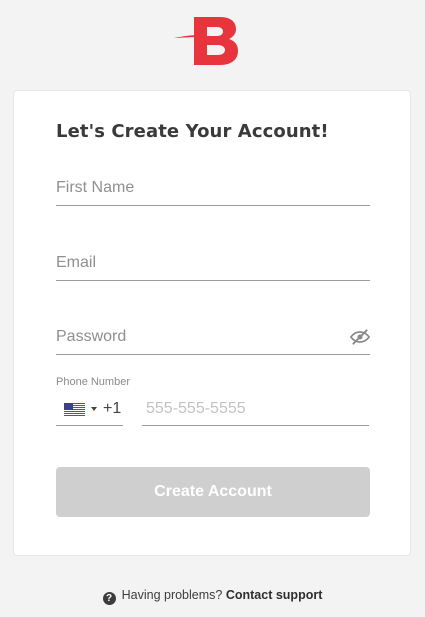  Describe the element at coordinates (274, 595) in the screenshot. I see `contact-support-link: Contact support` at that location.